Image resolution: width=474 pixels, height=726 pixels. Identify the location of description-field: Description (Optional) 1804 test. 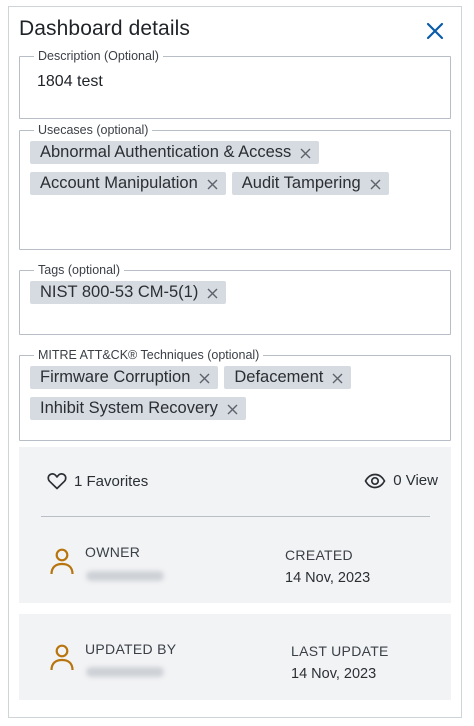
(235, 84).